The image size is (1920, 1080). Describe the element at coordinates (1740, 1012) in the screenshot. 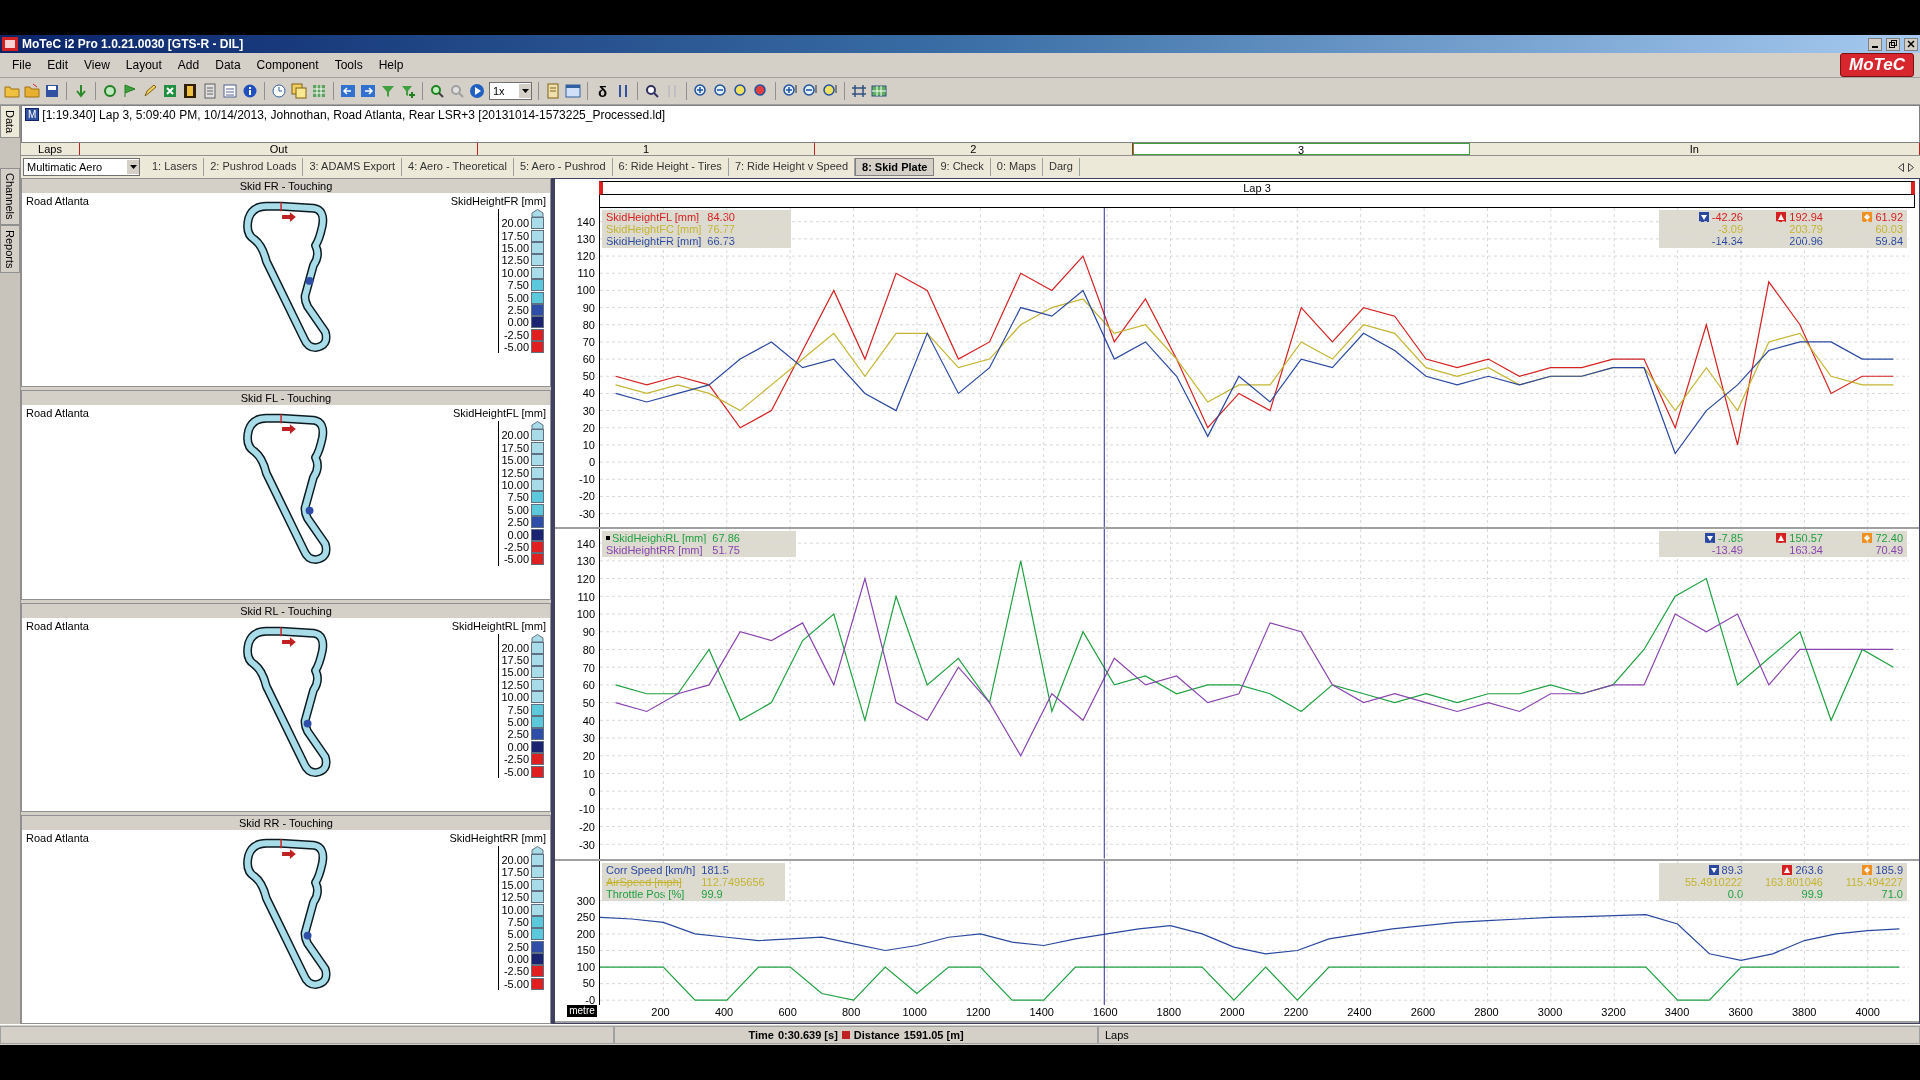

I see `axis-tick-label: 3600` at that location.